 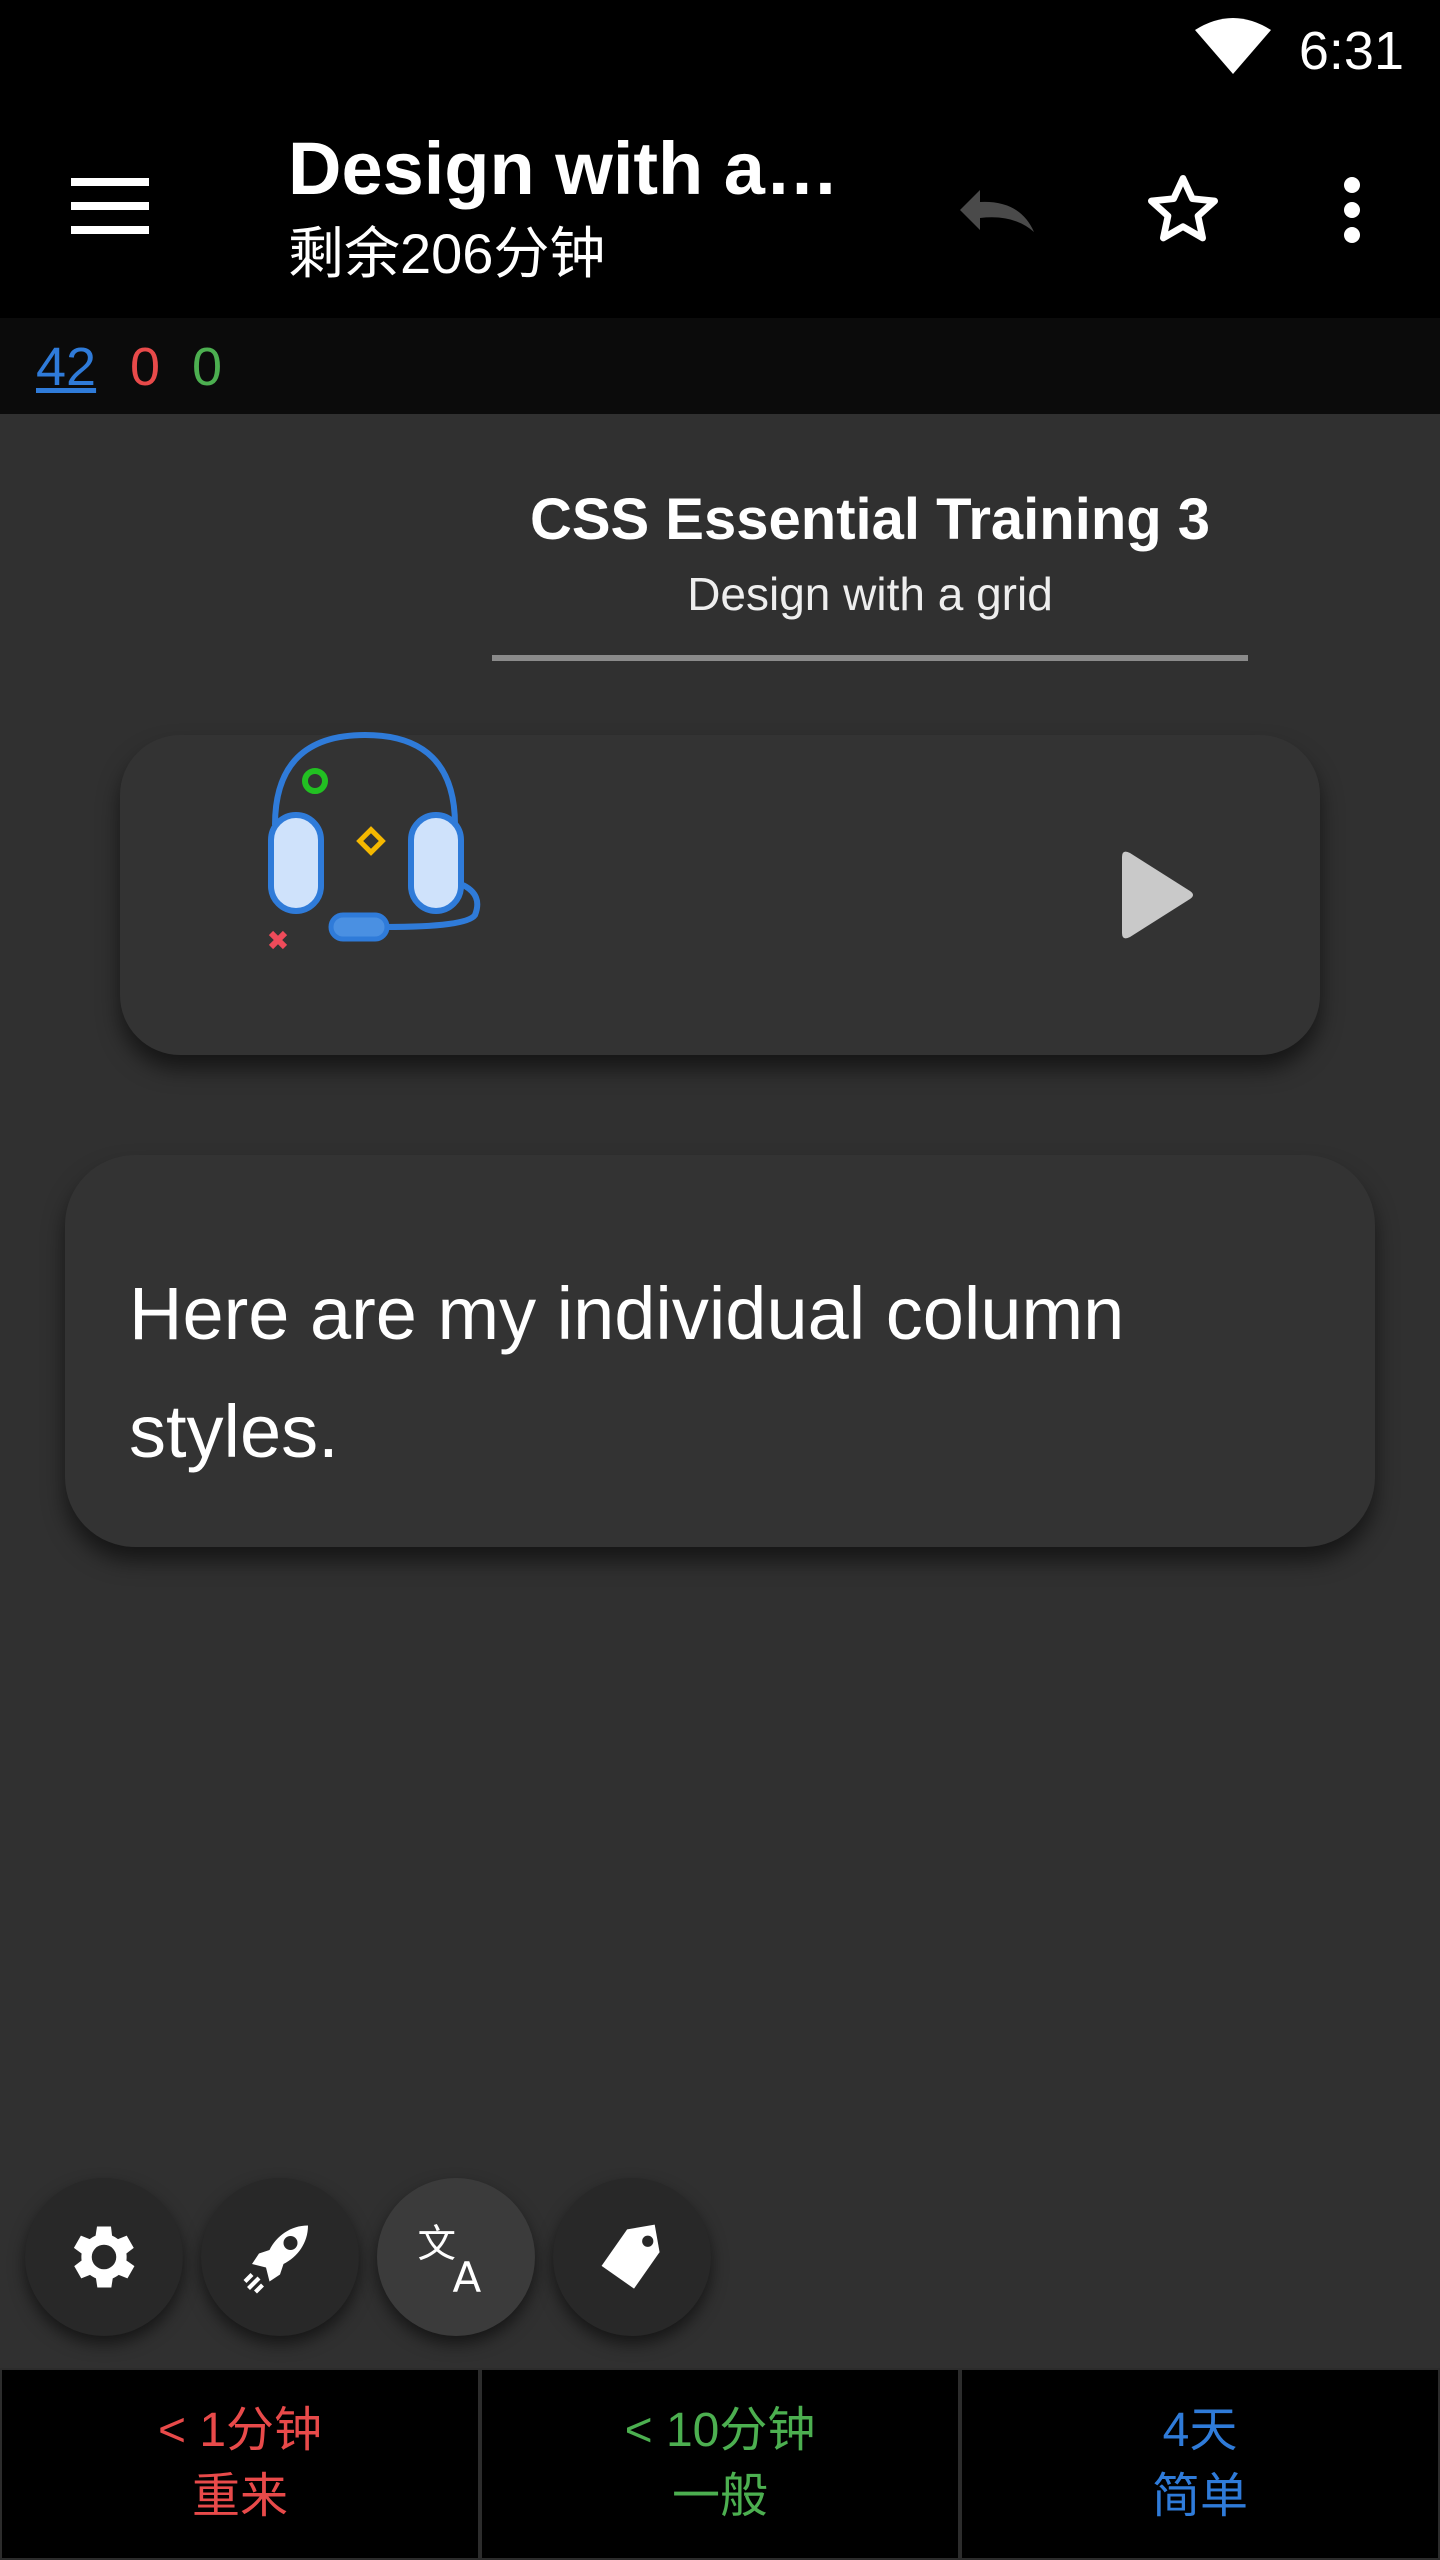 What do you see at coordinates (1351, 51) in the screenshot?
I see `status-time: 6:31` at bounding box center [1351, 51].